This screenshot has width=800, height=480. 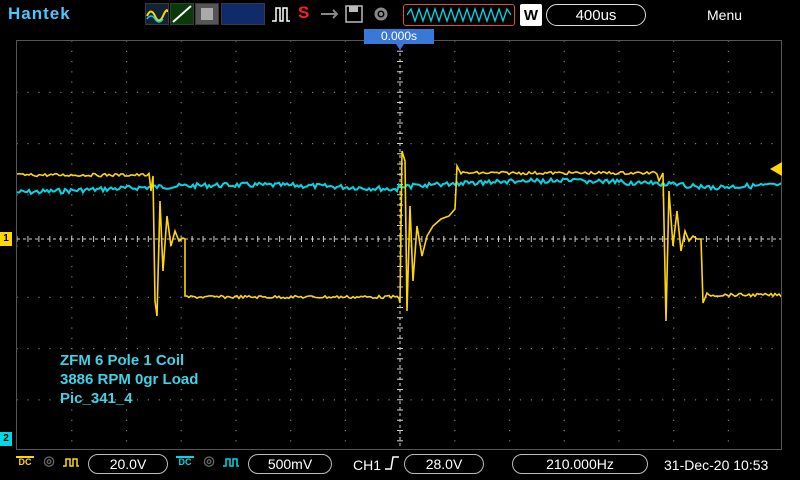 I want to click on timebase-button: 400us, so click(x=596, y=15).